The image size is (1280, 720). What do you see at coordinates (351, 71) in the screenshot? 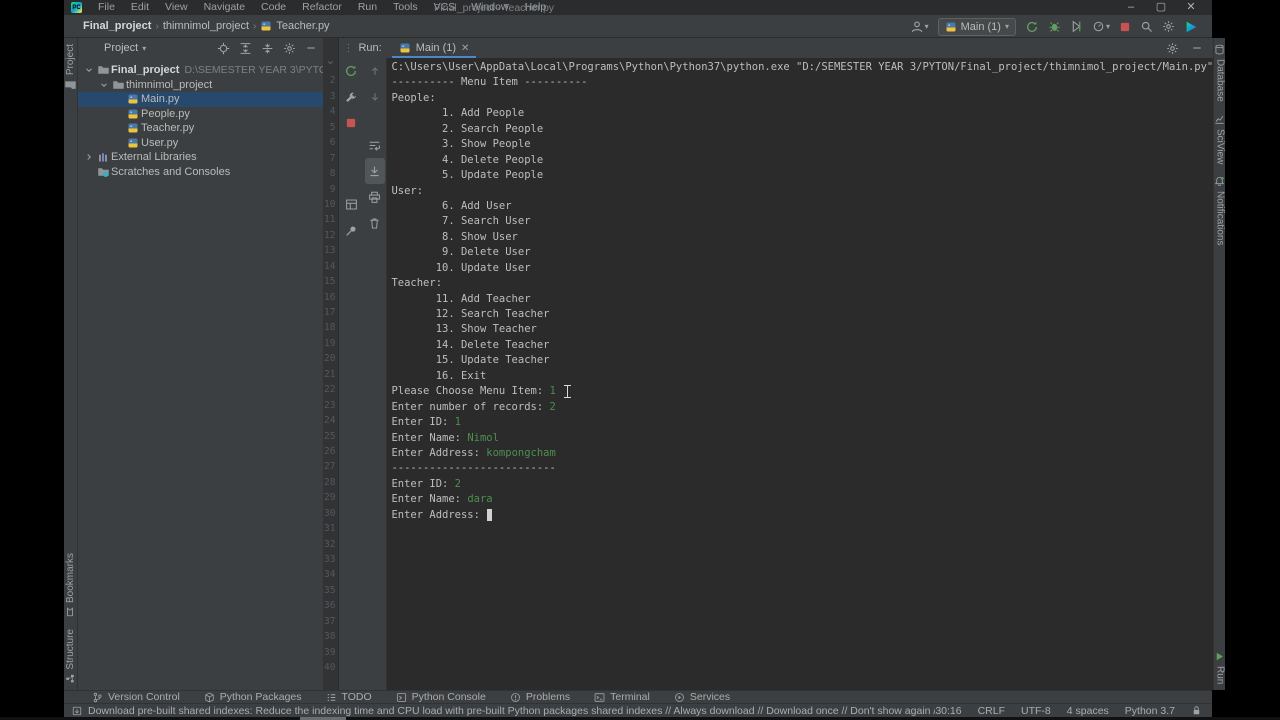
I see `rerun-button` at bounding box center [351, 71].